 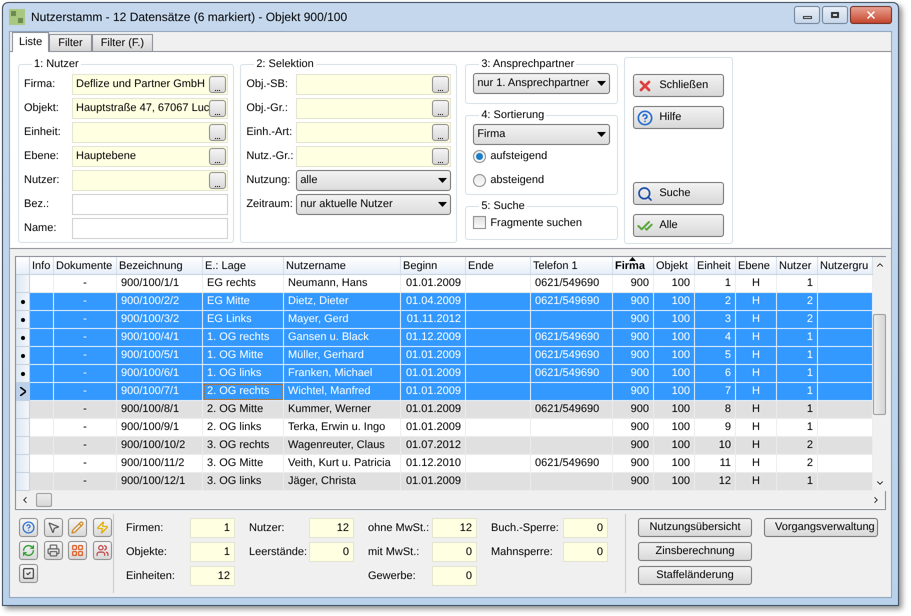 I want to click on column-header: Bezeichnung, so click(x=160, y=265).